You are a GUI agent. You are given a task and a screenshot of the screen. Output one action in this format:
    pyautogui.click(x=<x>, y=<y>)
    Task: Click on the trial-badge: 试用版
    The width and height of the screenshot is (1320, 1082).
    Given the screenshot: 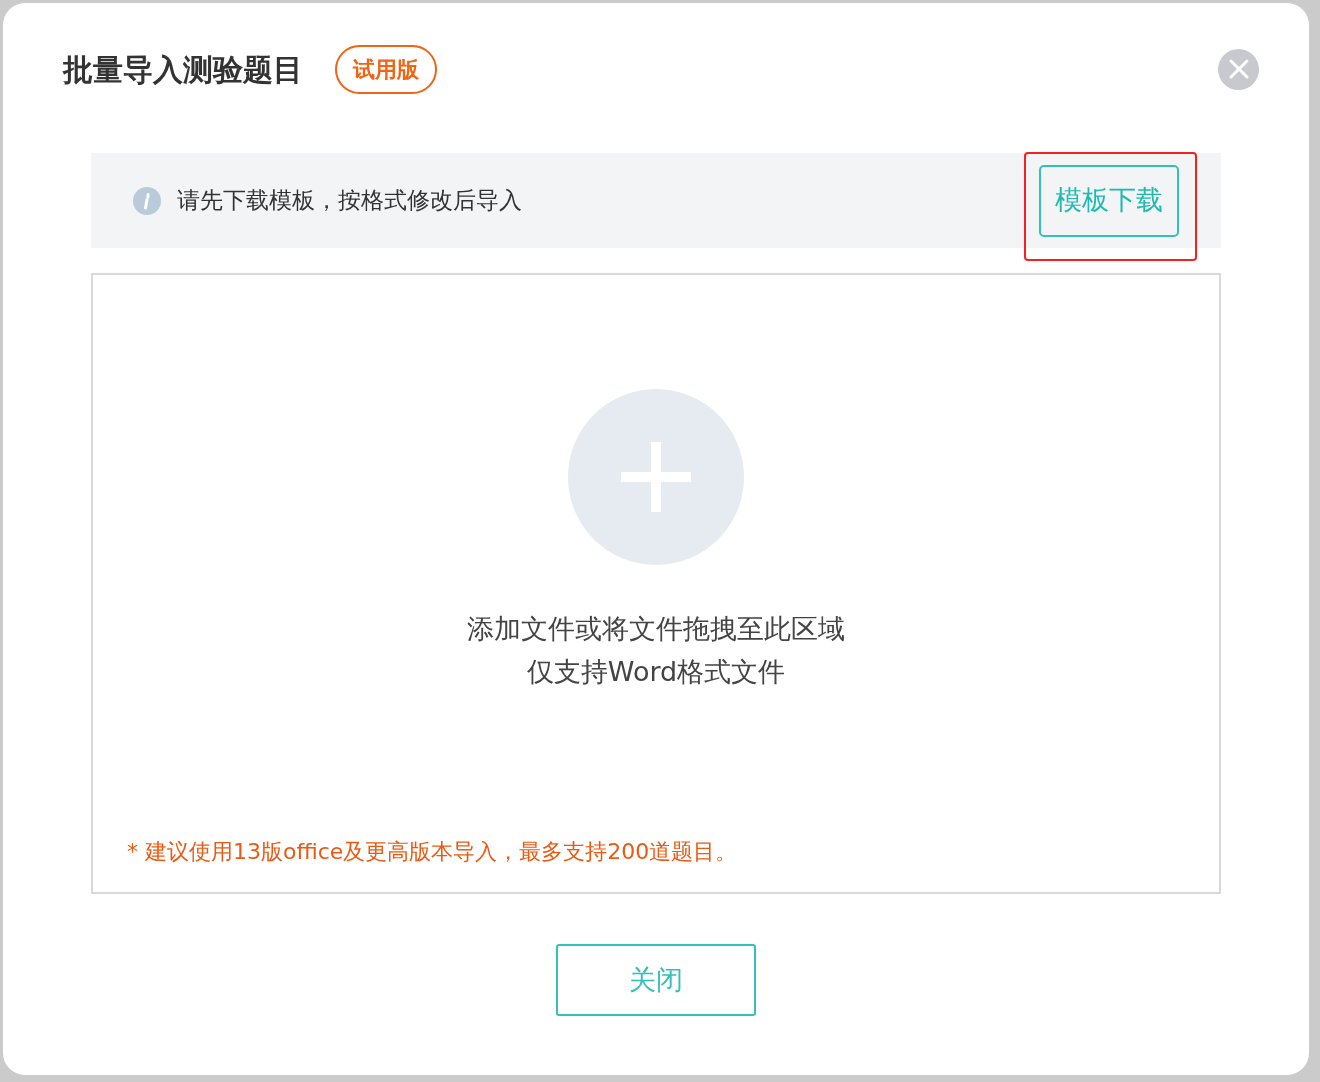 What is the action you would take?
    pyautogui.click(x=386, y=69)
    